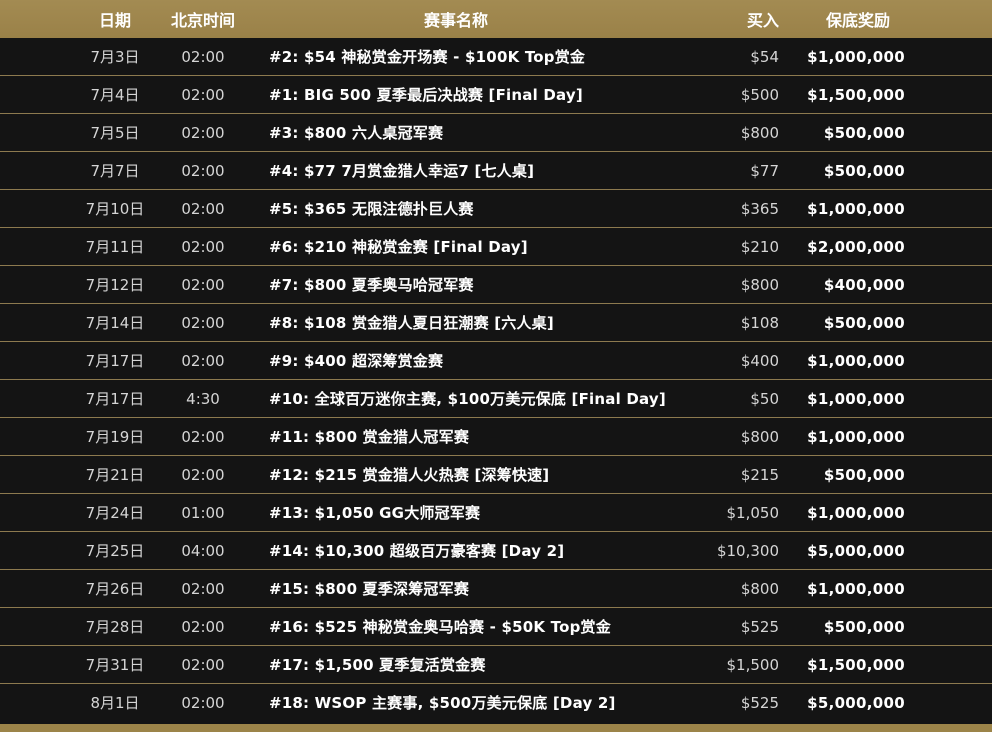  Describe the element at coordinates (411, 323) in the screenshot. I see `row-event-name: #8: $108 赏金猎人夏日狂潮赛 [六人桌]` at that location.